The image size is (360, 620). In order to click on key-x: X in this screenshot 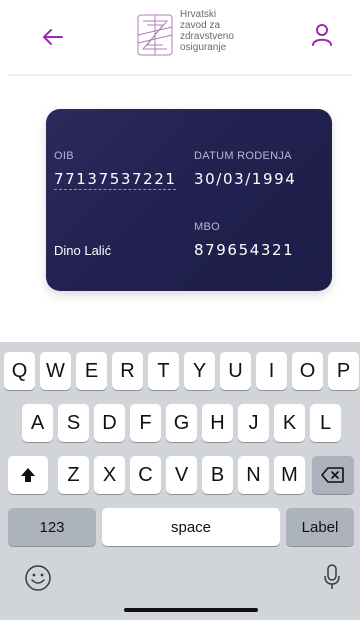, I will do `click(109, 475)`.